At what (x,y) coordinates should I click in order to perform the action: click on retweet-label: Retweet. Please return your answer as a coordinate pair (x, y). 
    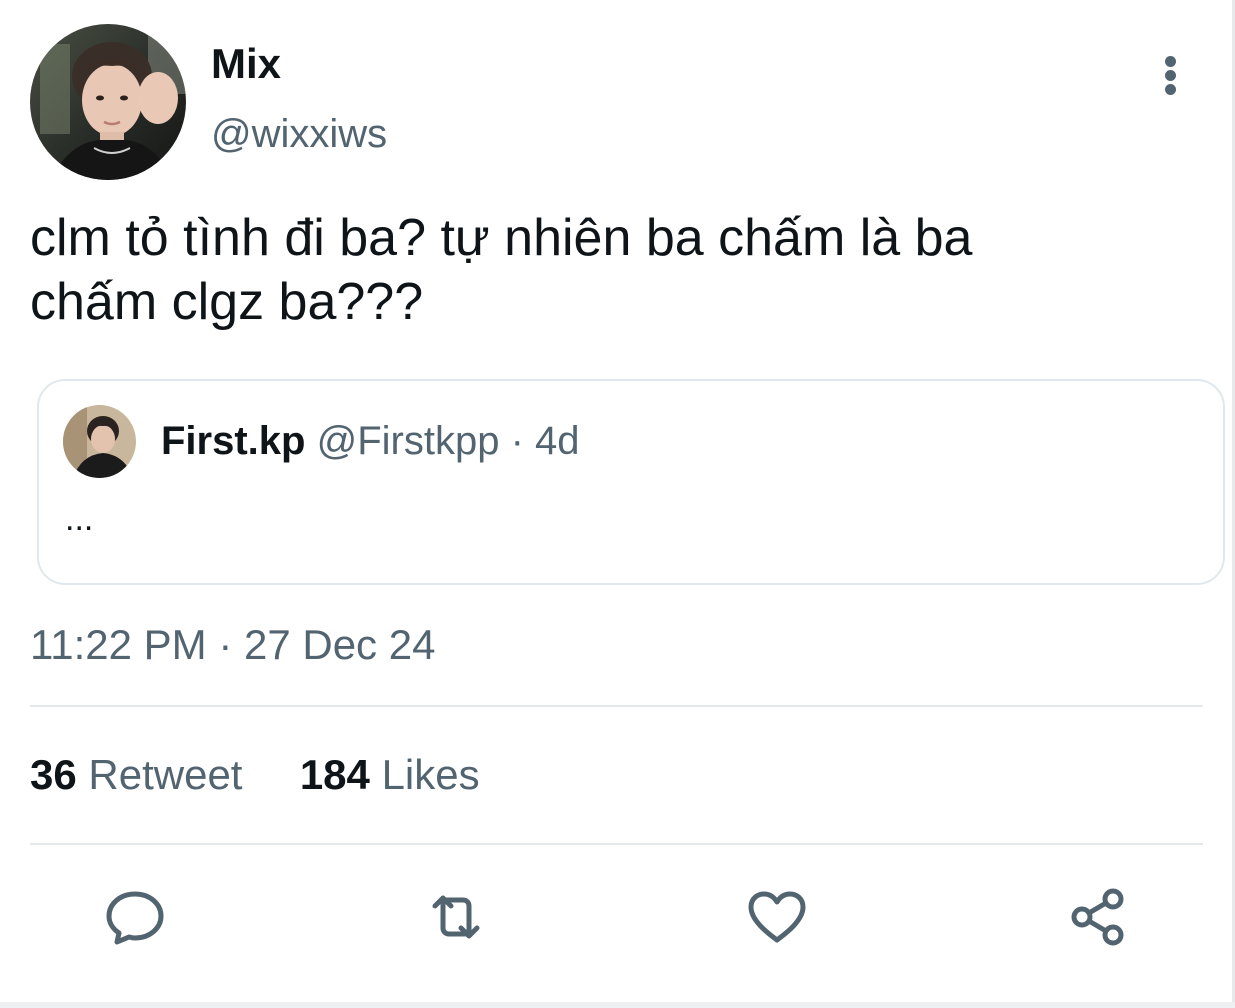
    Looking at the image, I should click on (165, 774).